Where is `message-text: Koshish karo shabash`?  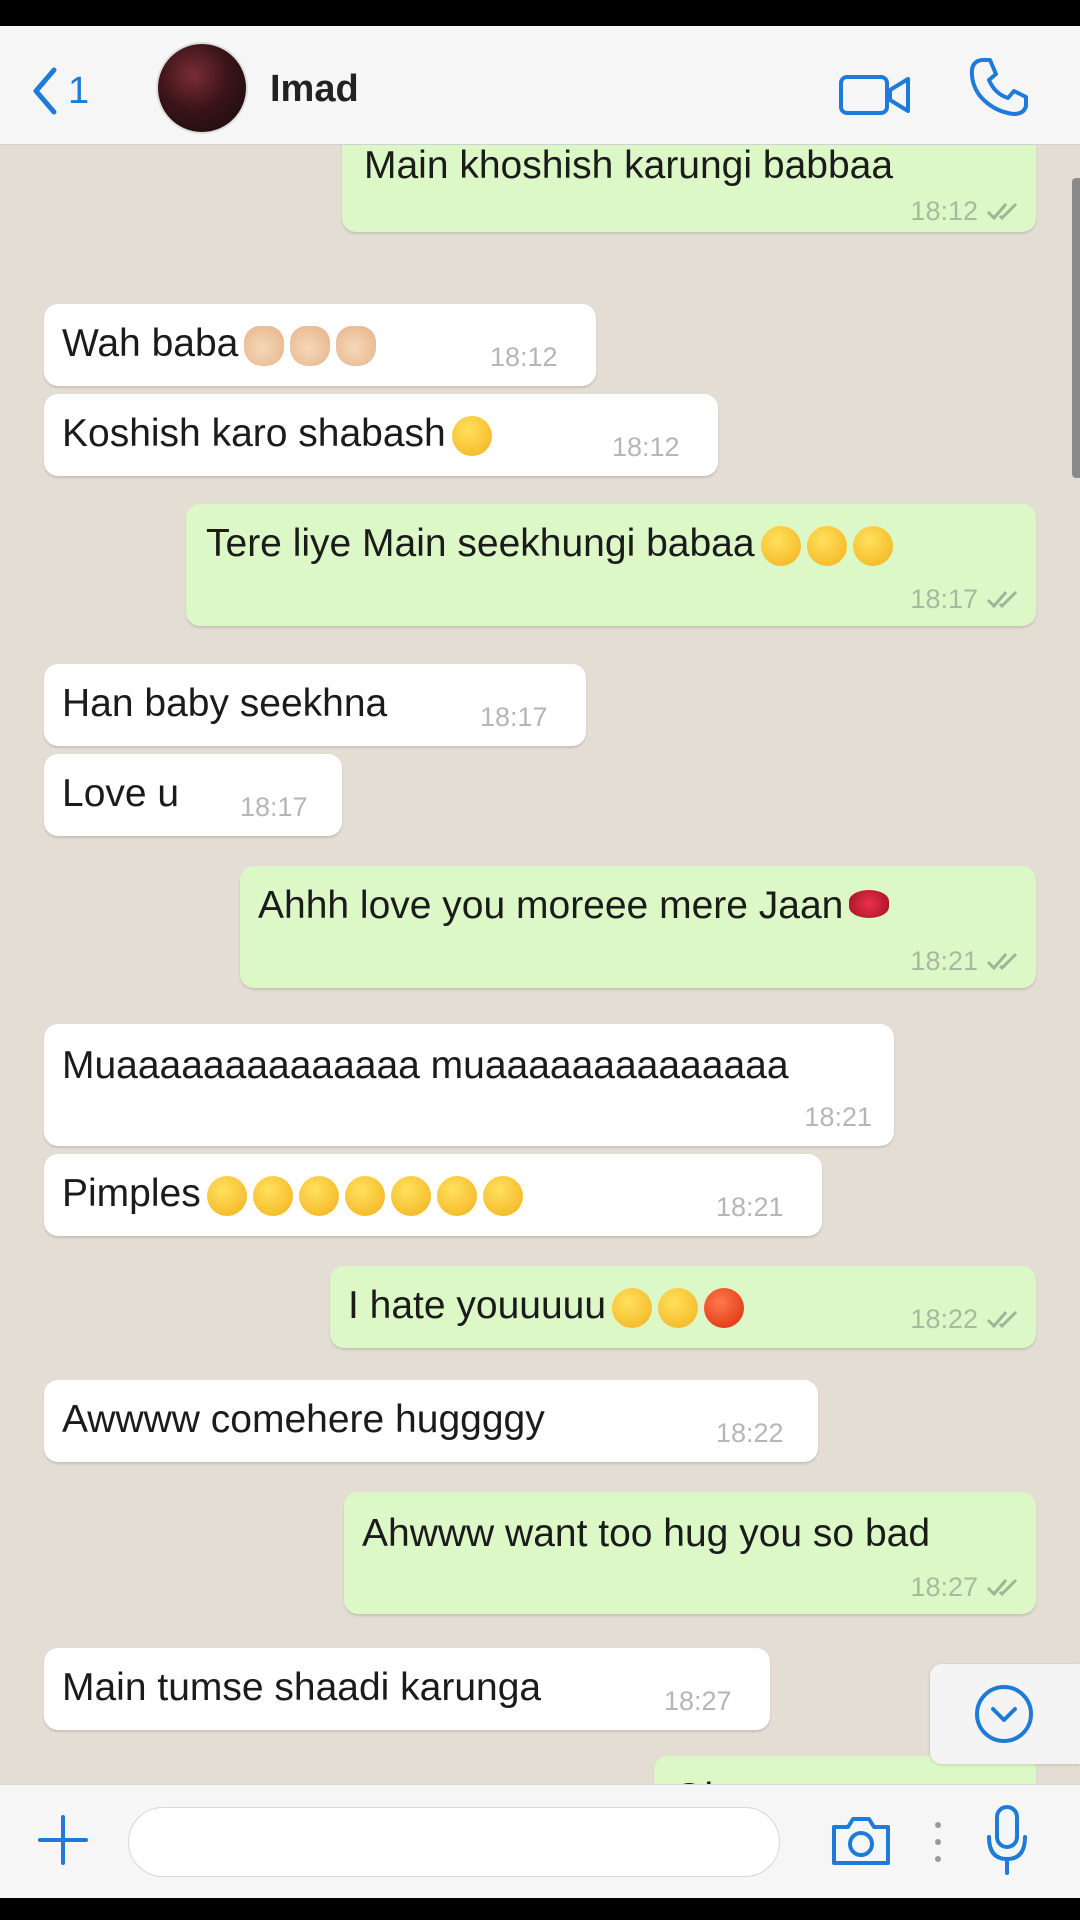
message-text: Koshish karo shabash is located at coordinates (277, 434).